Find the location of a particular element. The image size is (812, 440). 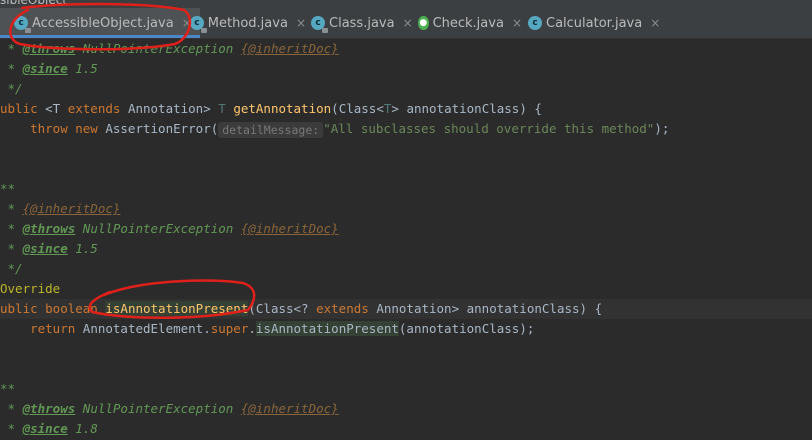

tab-accessibleobject-java: c AccessibleObject.java × is located at coordinates (100, 23).